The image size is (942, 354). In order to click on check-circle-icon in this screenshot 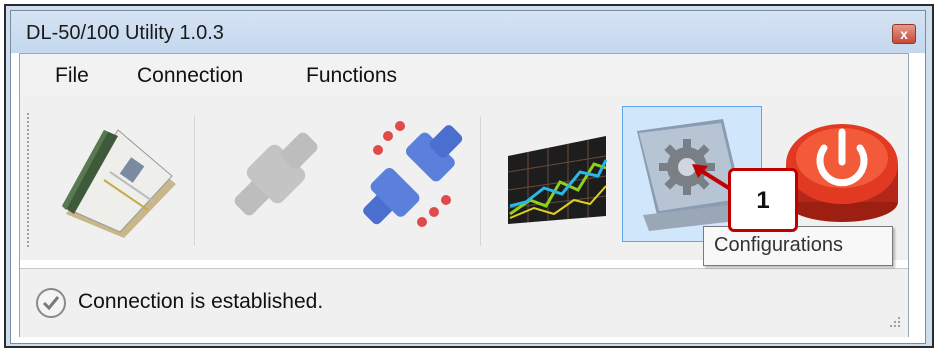, I will do `click(51, 303)`.